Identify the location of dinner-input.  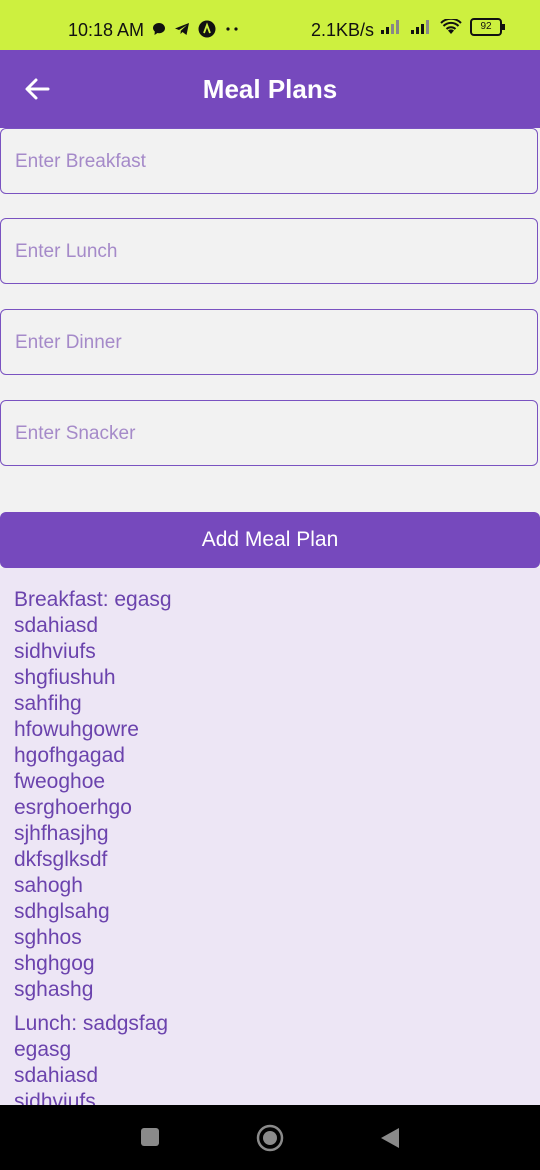
(270, 343).